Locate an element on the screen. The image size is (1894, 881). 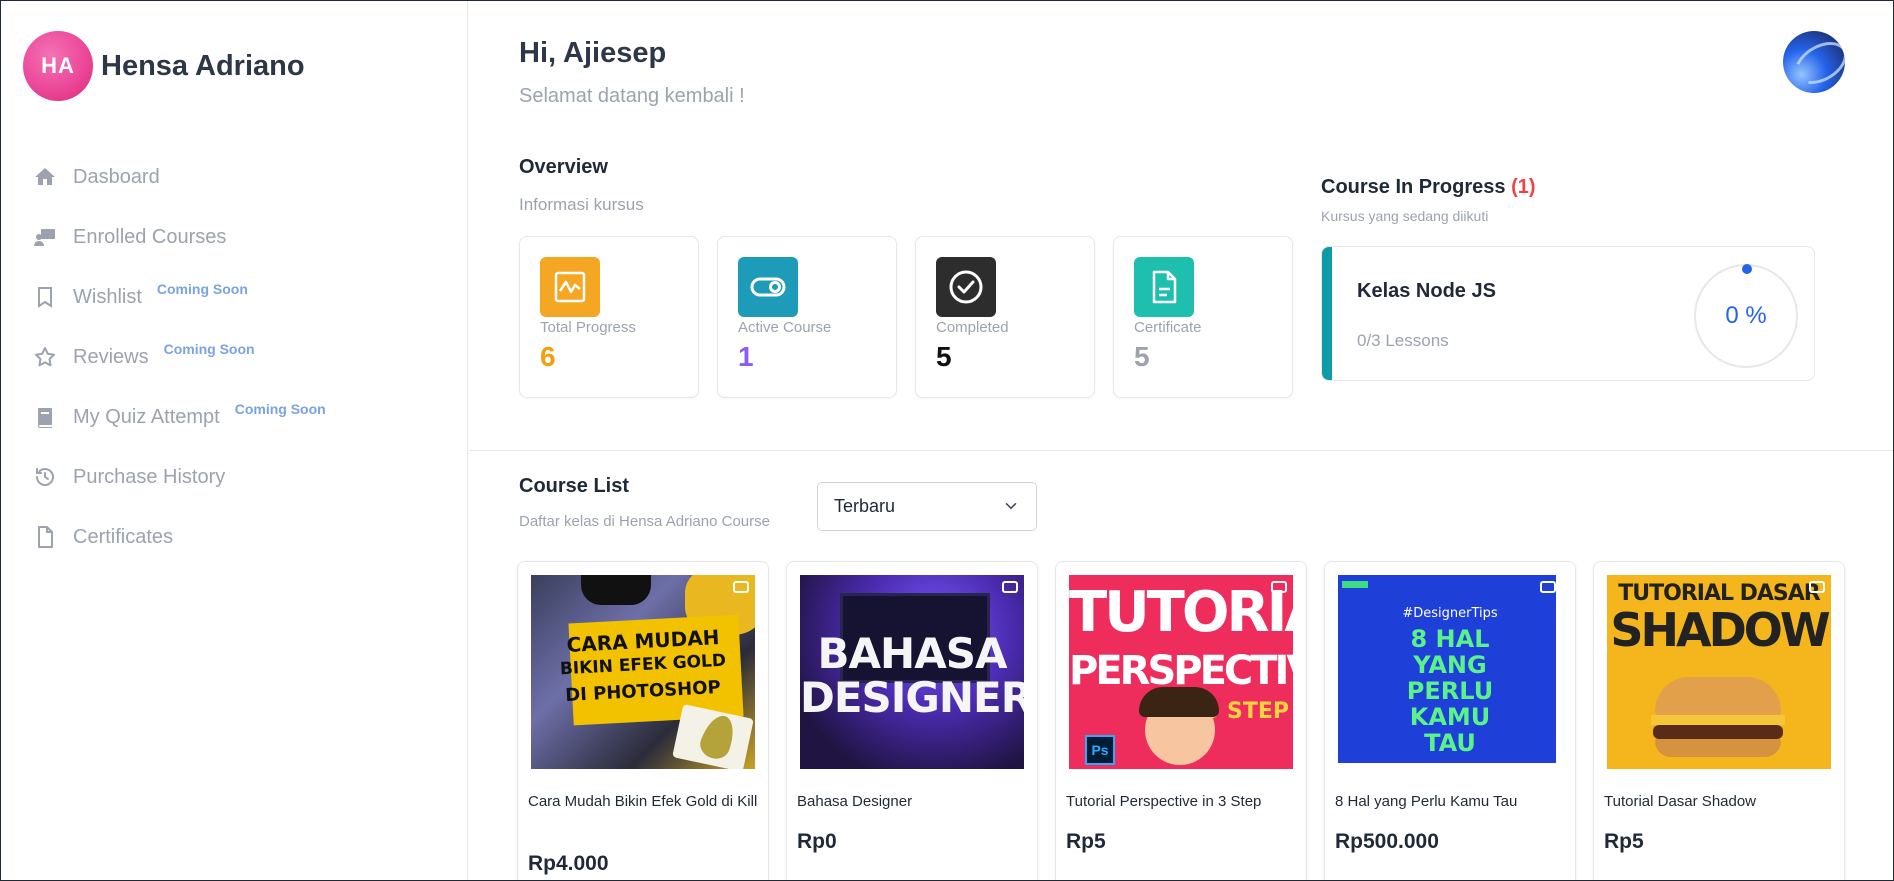
stat-label: Completed is located at coordinates (972, 327).